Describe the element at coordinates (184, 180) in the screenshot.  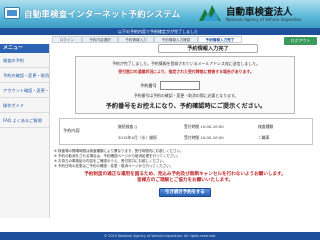
I see `policy-message: 皆様方のご理解とご協力をお願いいたします。` at that location.